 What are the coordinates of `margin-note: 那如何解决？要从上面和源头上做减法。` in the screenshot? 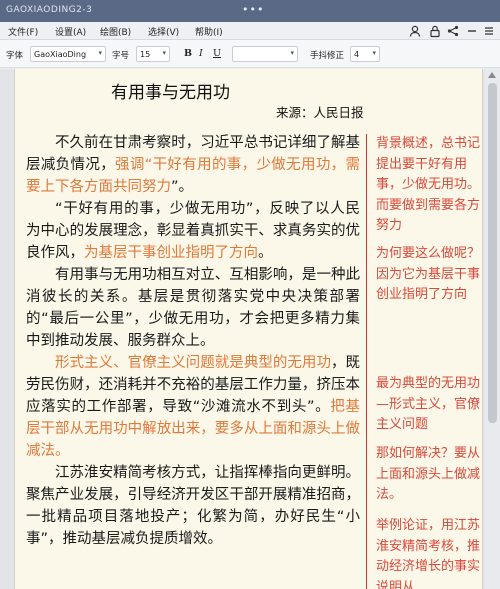 It's located at (428, 474).